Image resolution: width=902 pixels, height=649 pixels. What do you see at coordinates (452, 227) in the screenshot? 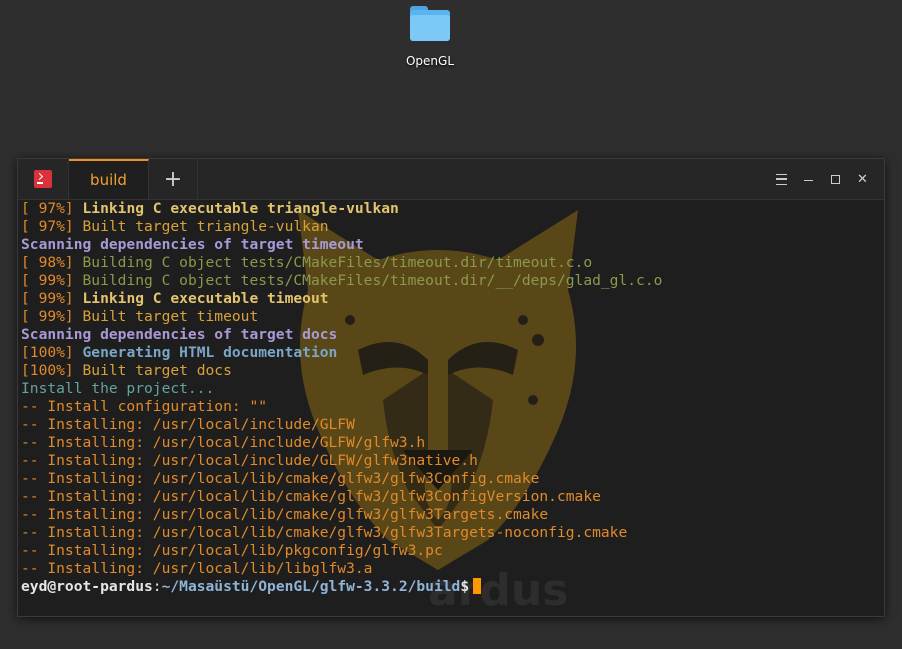
I see `terminal-line: [ 97%] Built target triangle-vulkan` at bounding box center [452, 227].